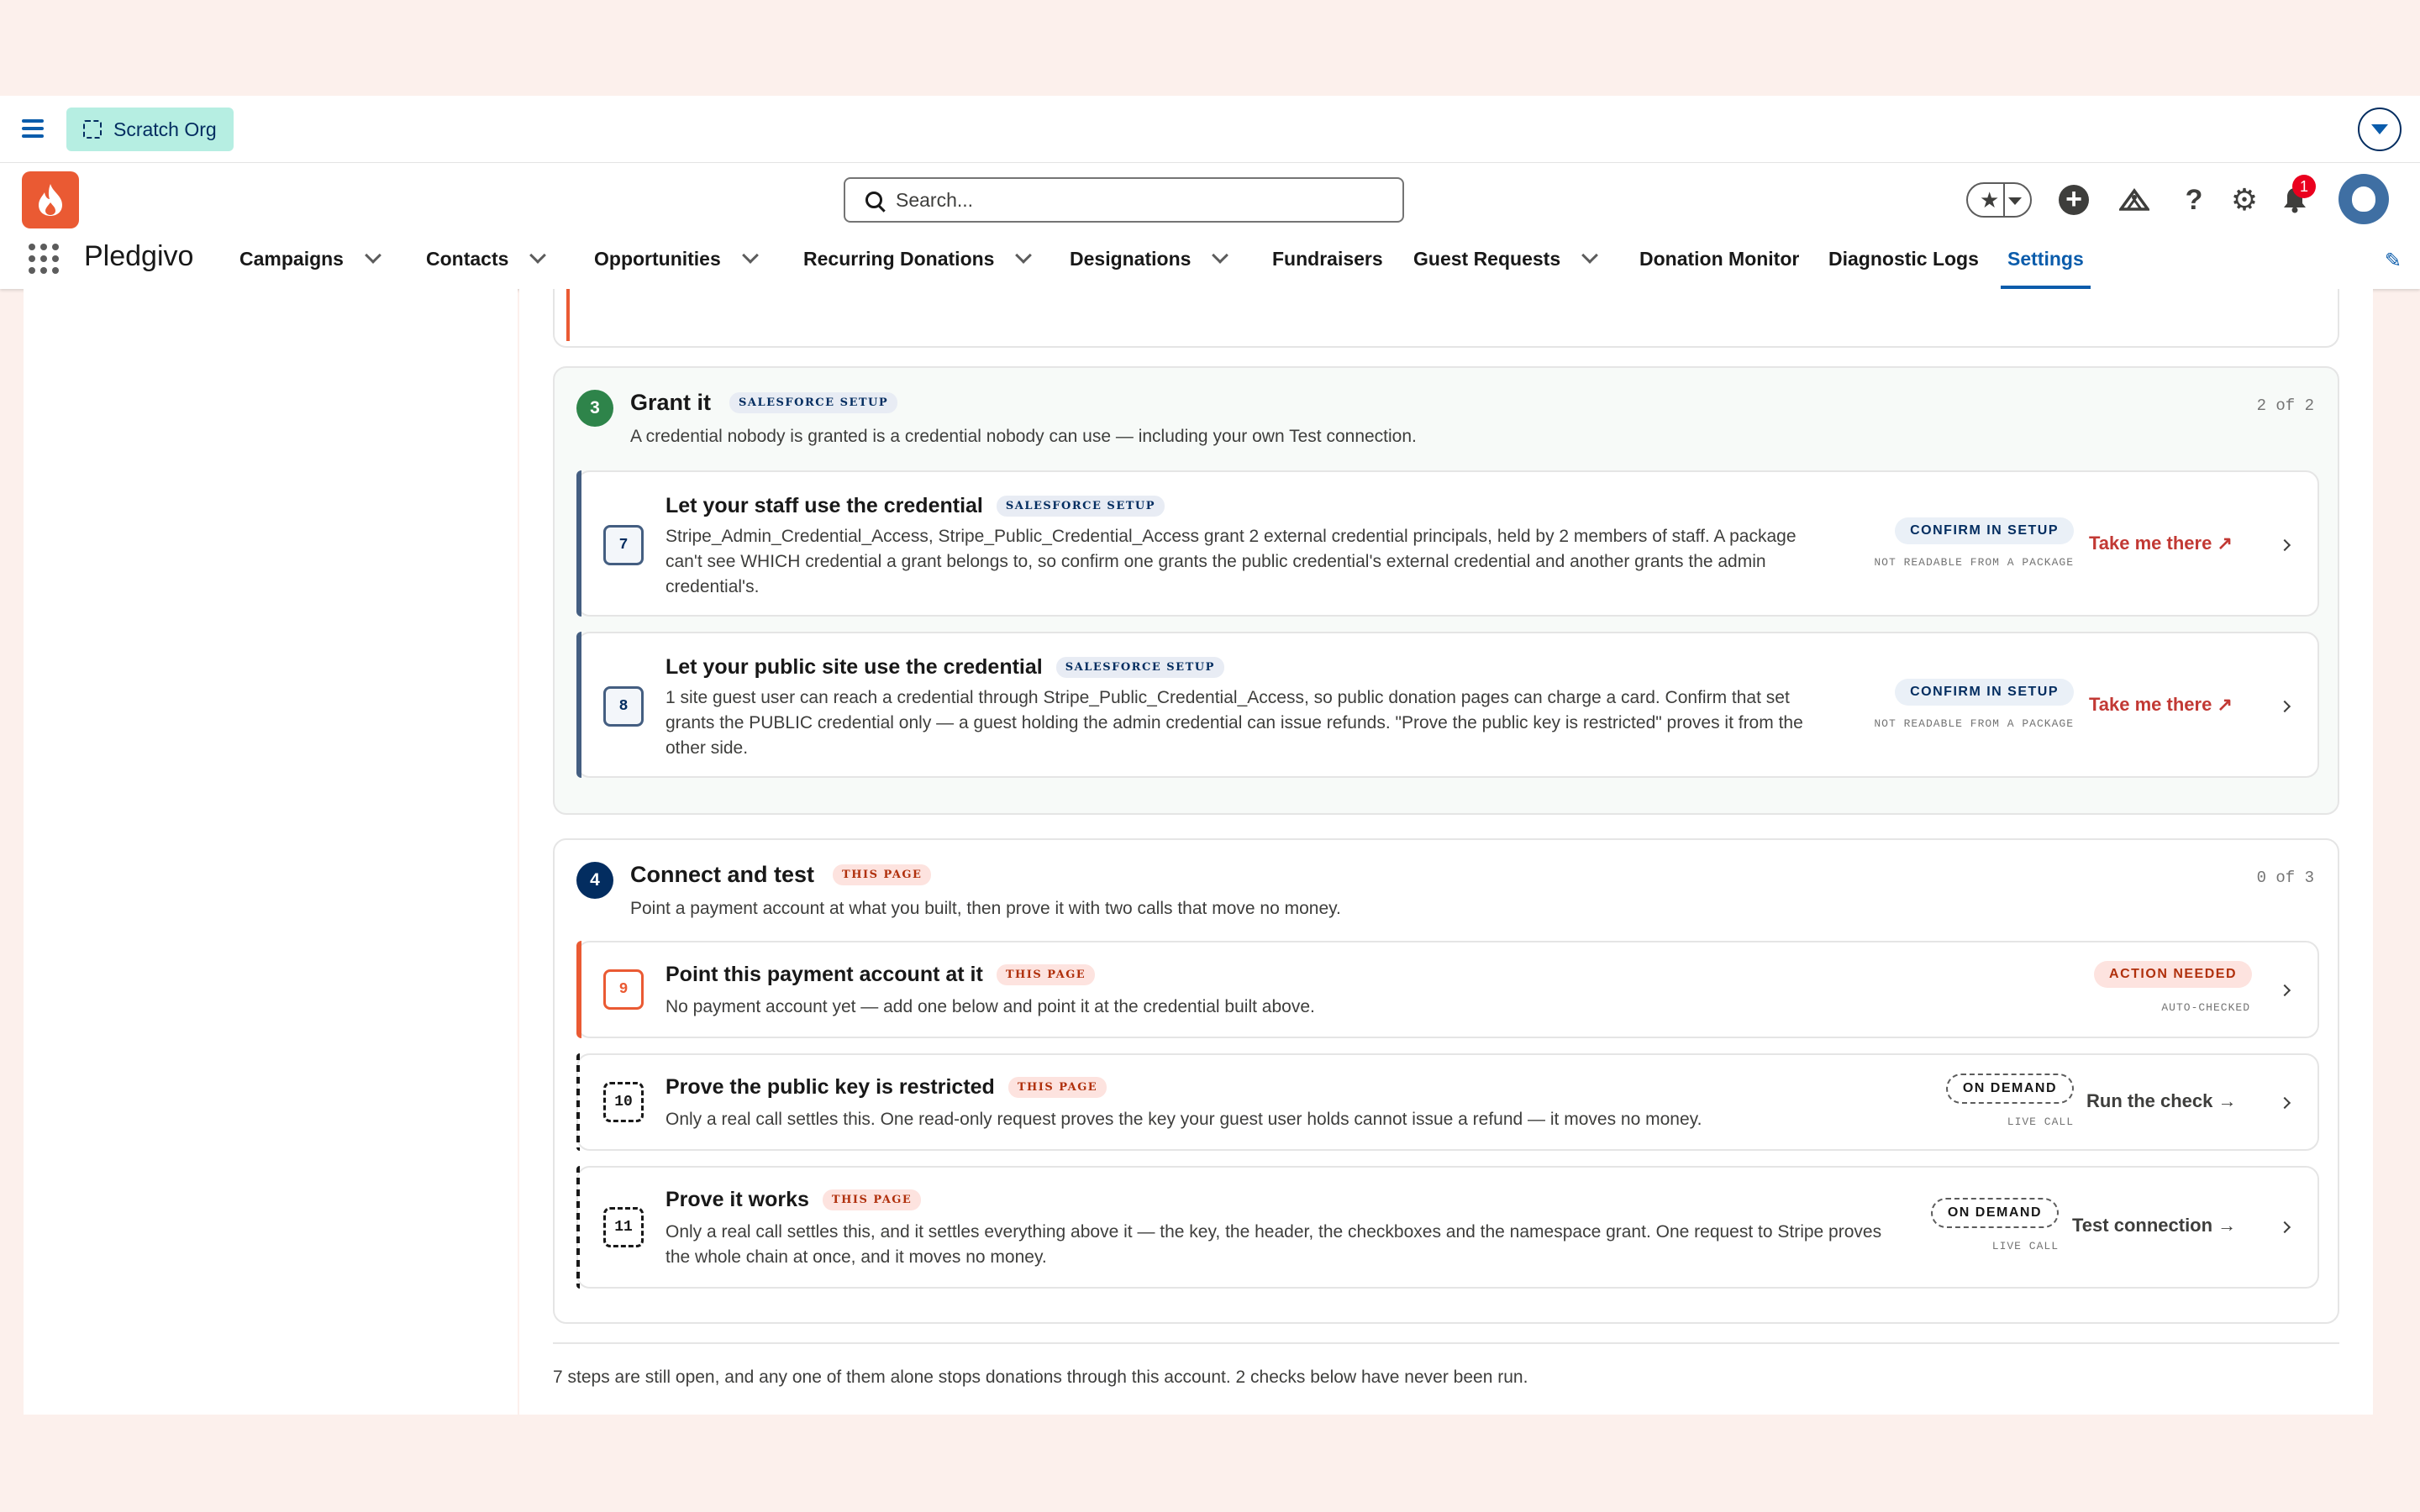  I want to click on step-title-text: Prove it works, so click(737, 1199).